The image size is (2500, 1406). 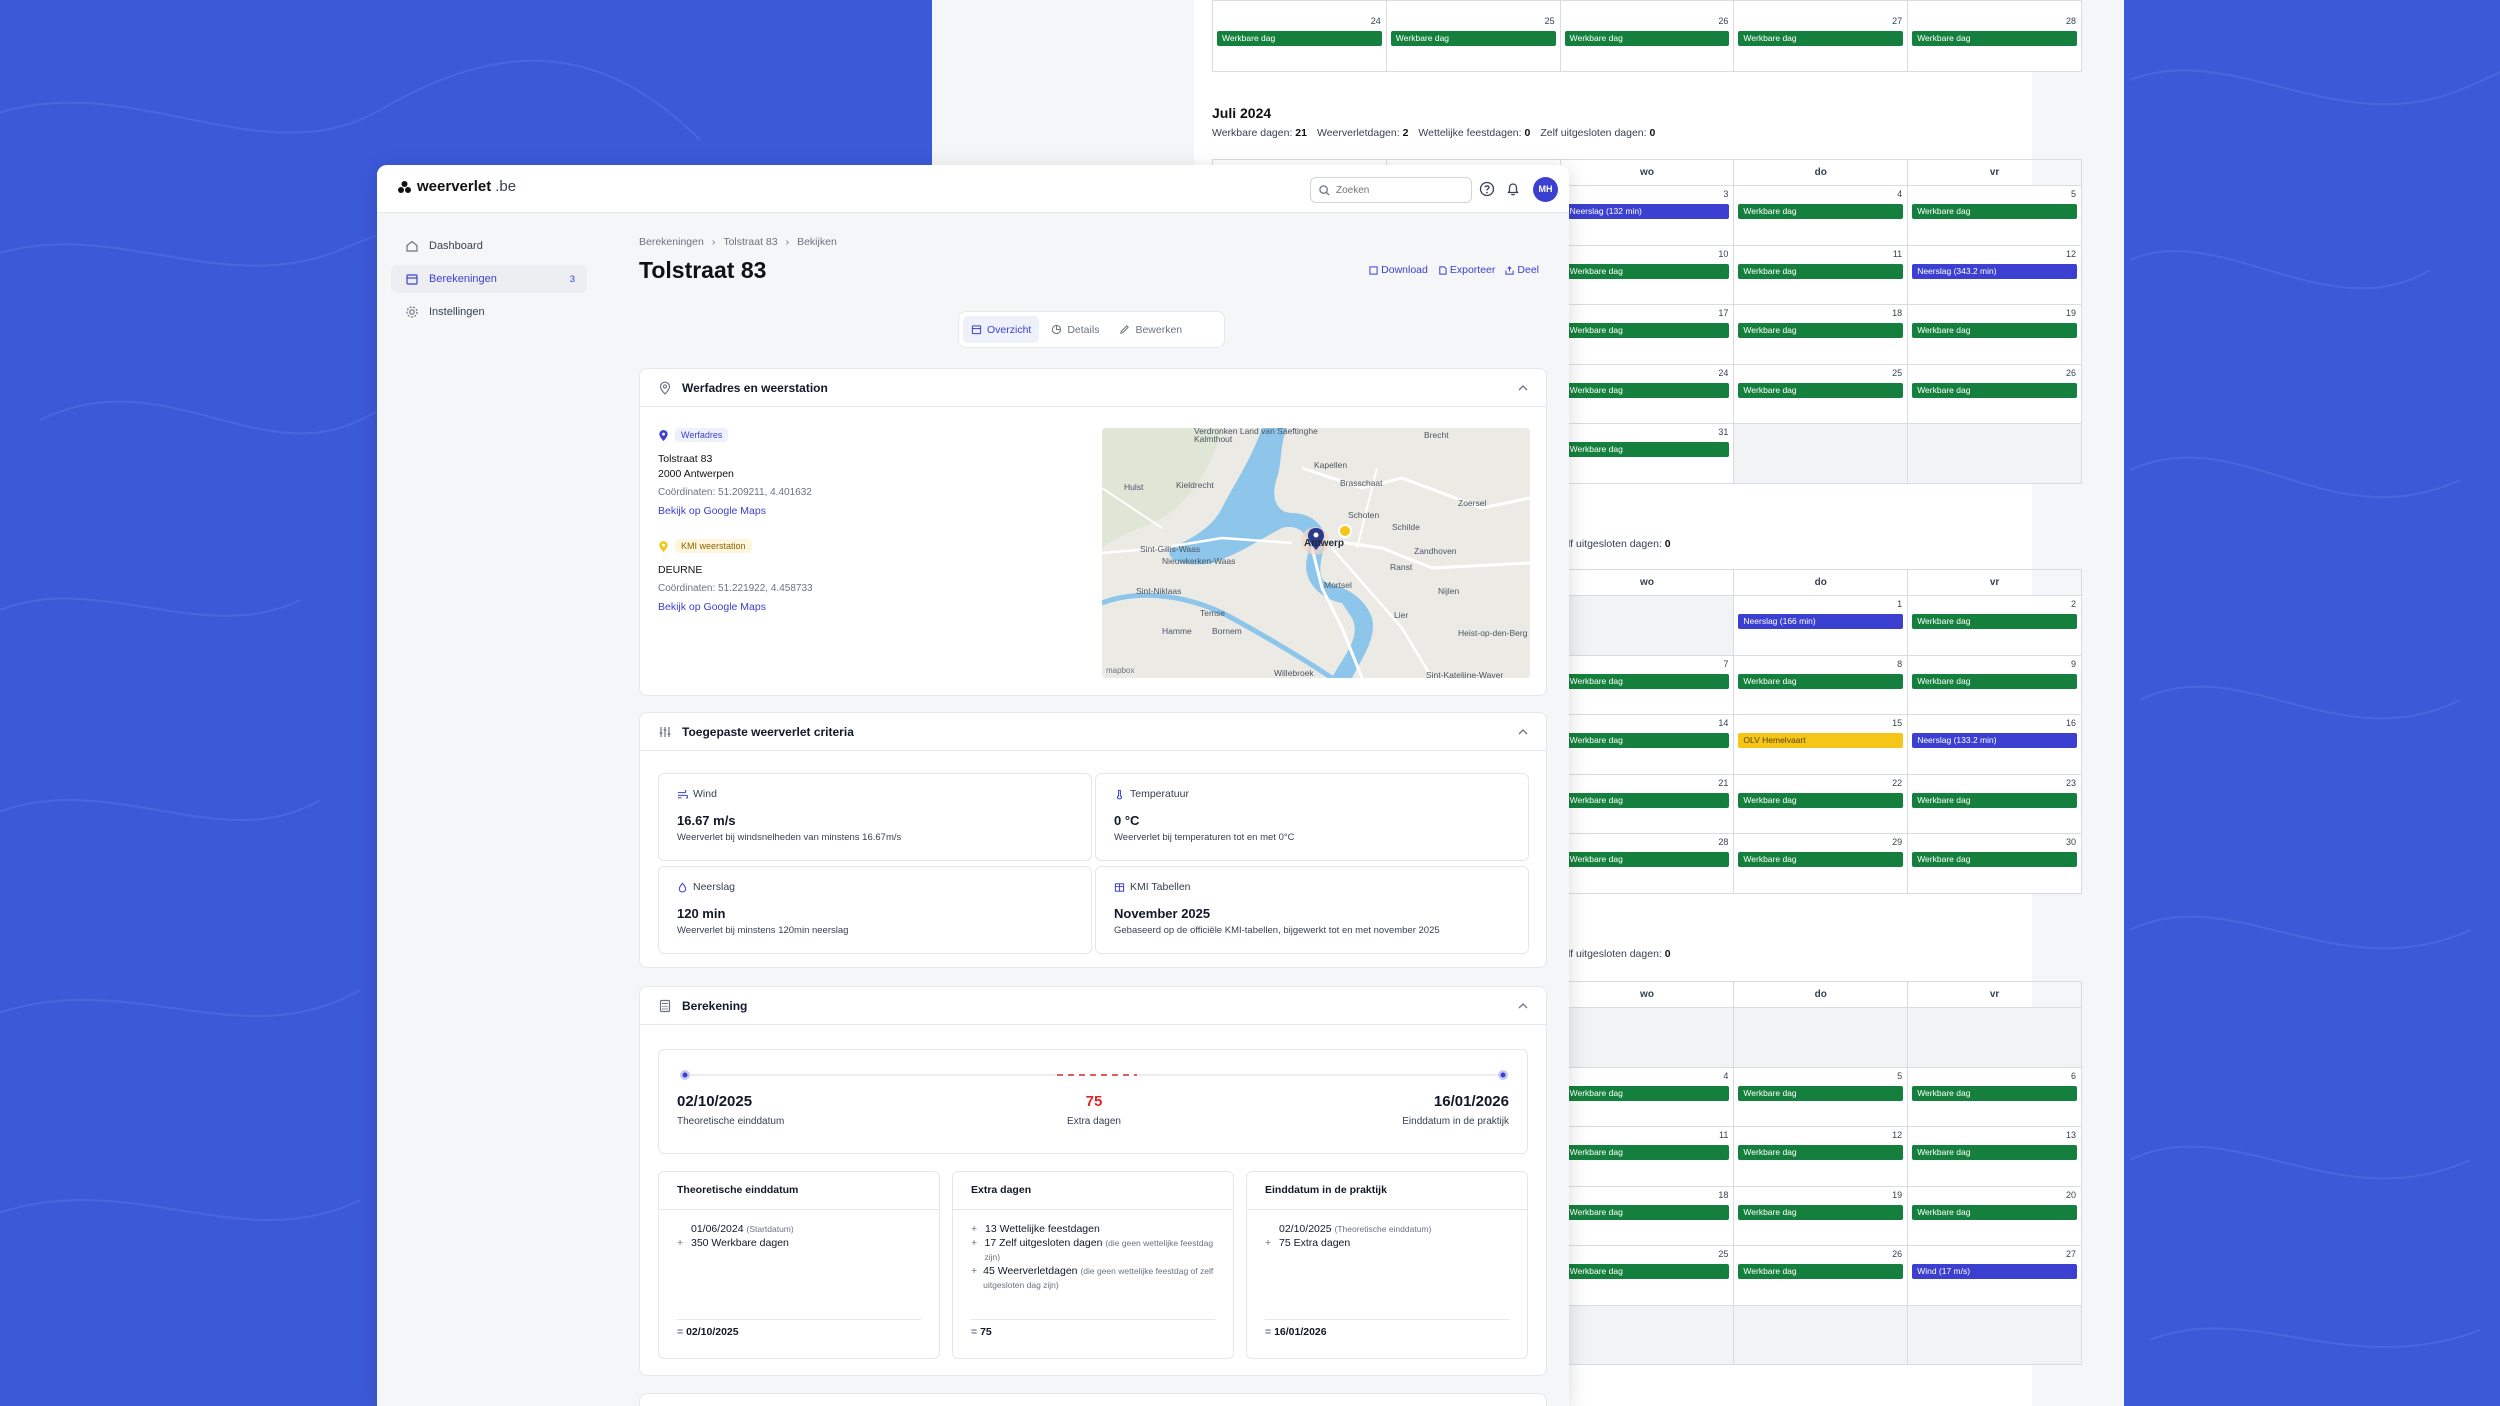 What do you see at coordinates (1487, 189) in the screenshot?
I see `help-icon` at bounding box center [1487, 189].